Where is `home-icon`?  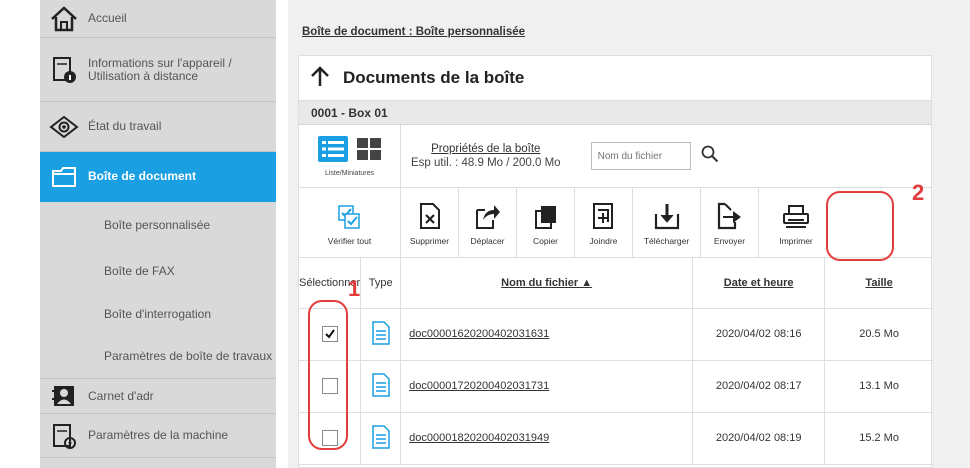 home-icon is located at coordinates (64, 18).